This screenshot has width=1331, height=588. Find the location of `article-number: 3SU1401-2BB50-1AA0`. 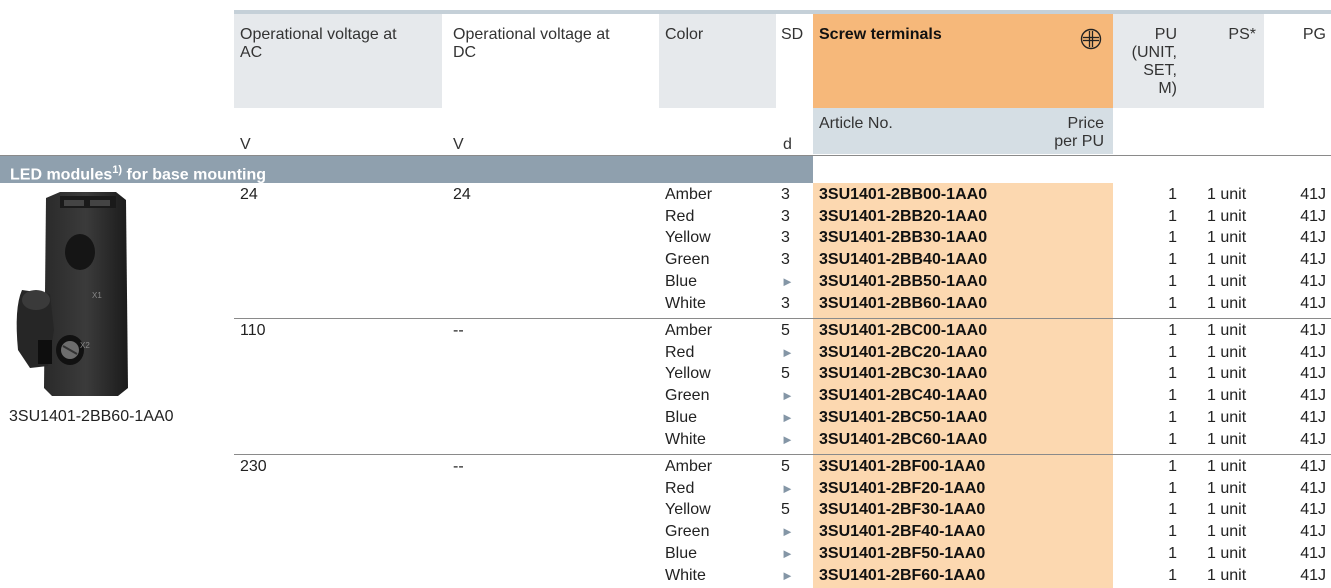

article-number: 3SU1401-2BB50-1AA0 is located at coordinates (903, 282).